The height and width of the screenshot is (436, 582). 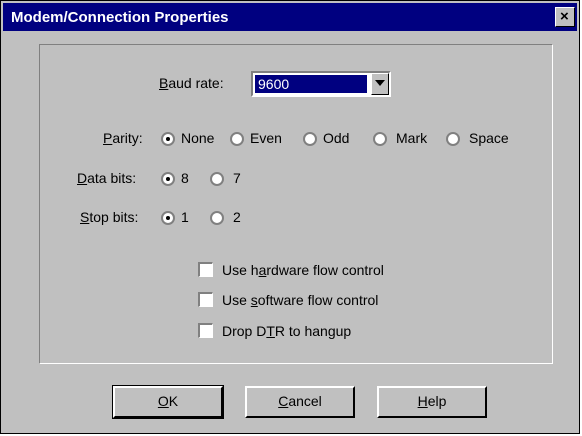 What do you see at coordinates (237, 217) in the screenshot?
I see `stop-bits-2-label: 2` at bounding box center [237, 217].